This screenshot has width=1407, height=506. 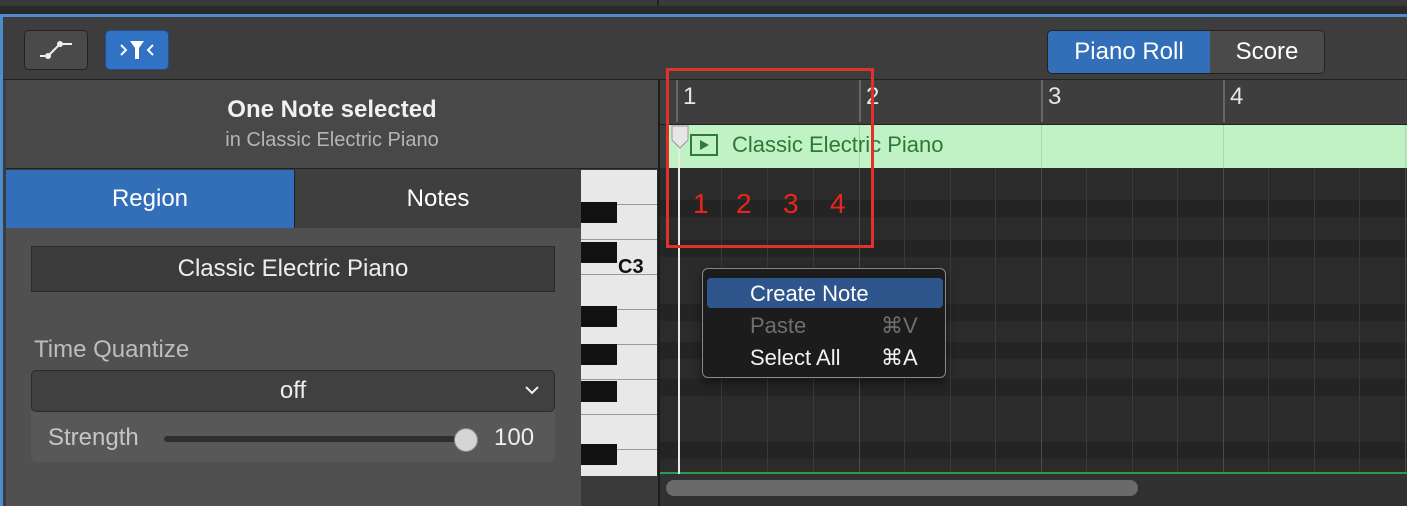 I want to click on annotation-beat-number: 2, so click(x=744, y=203).